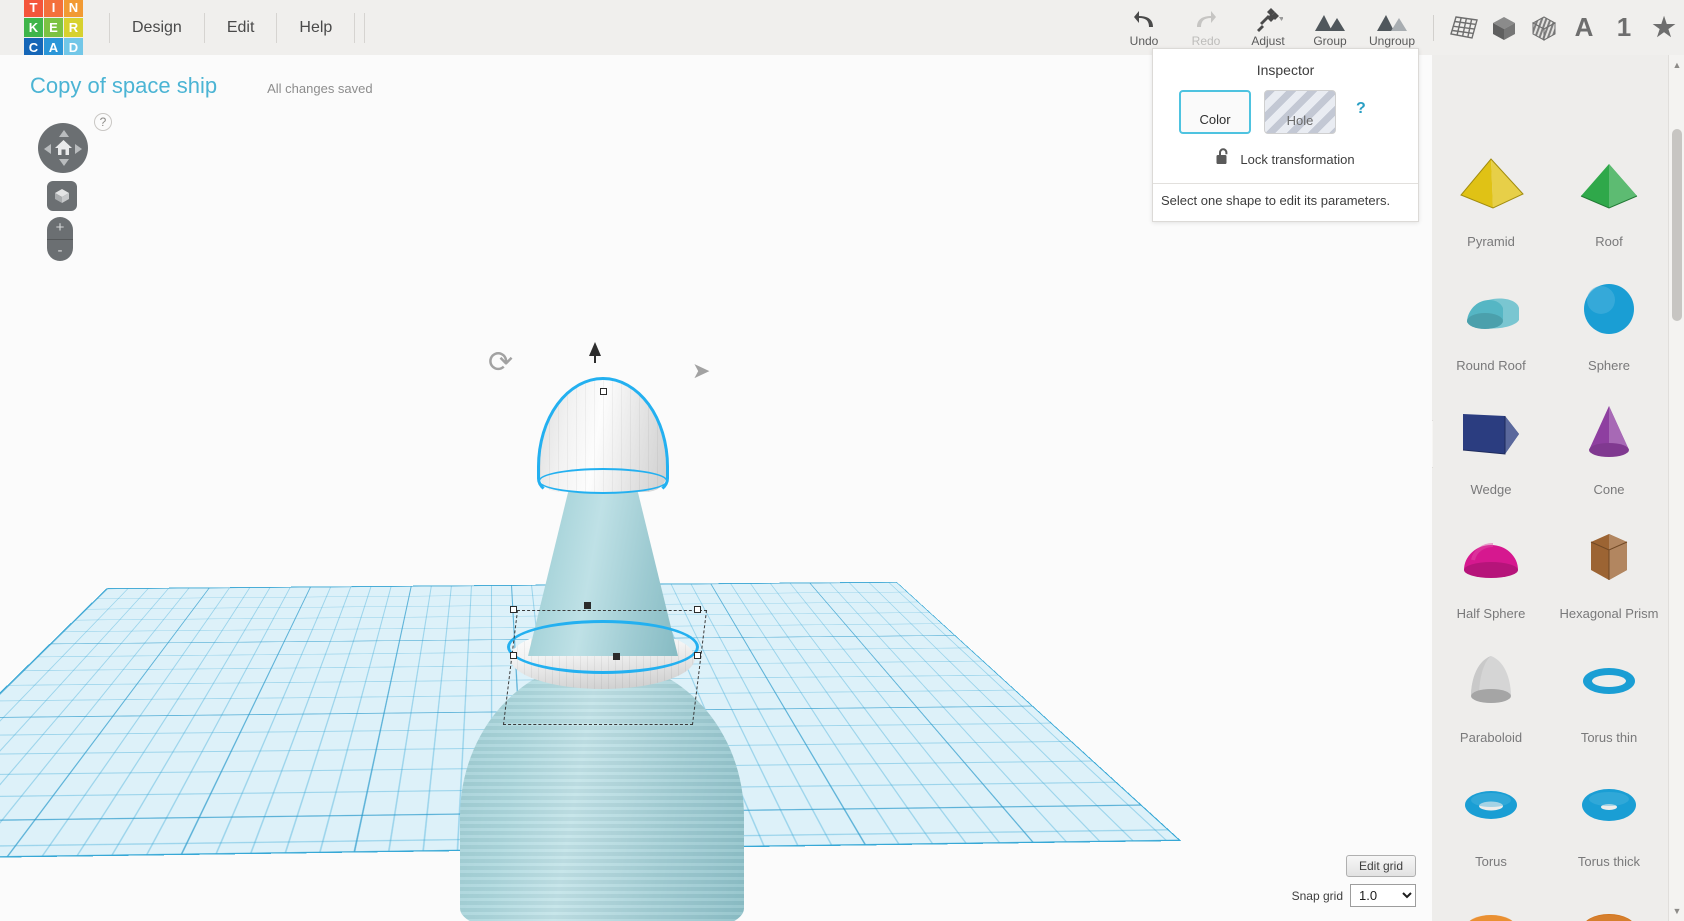 The image size is (1684, 921). What do you see at coordinates (1544, 27) in the screenshot?
I see `striped-cube-icon` at bounding box center [1544, 27].